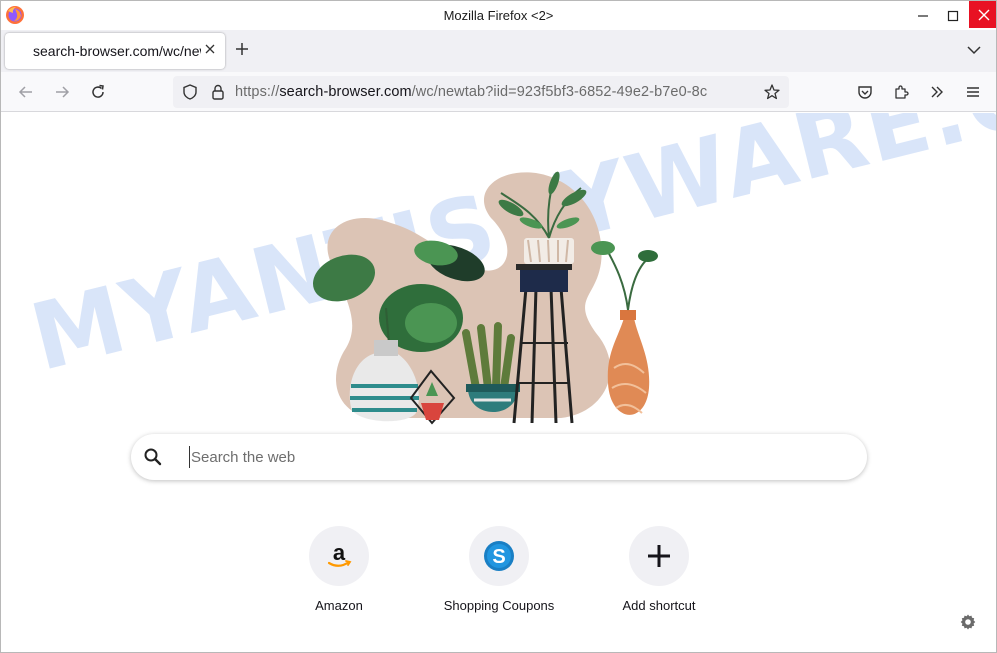 The height and width of the screenshot is (653, 997). I want to click on window-title: Mozilla Firefox <2>, so click(498, 15).